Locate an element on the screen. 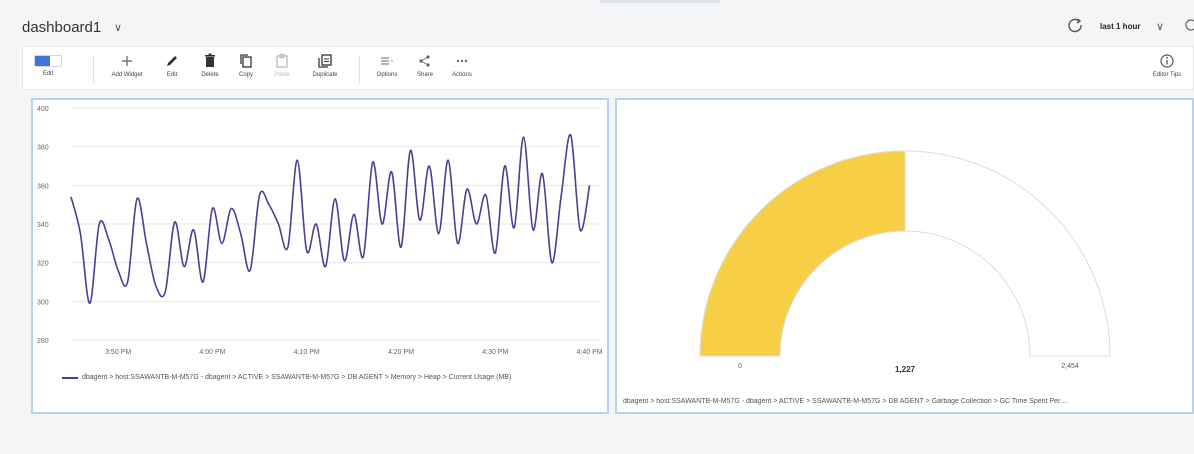 This screenshot has height=454, width=1194. x-tick-label: 4:00 PM is located at coordinates (212, 352).